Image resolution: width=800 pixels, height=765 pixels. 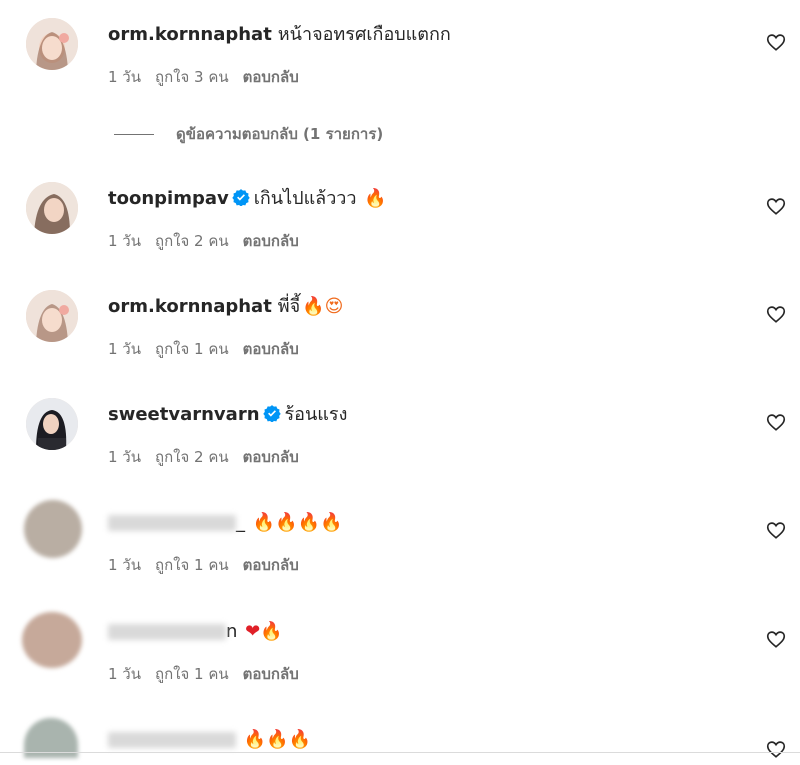 What do you see at coordinates (168, 198) in the screenshot?
I see `comment-username: toonpimpav` at bounding box center [168, 198].